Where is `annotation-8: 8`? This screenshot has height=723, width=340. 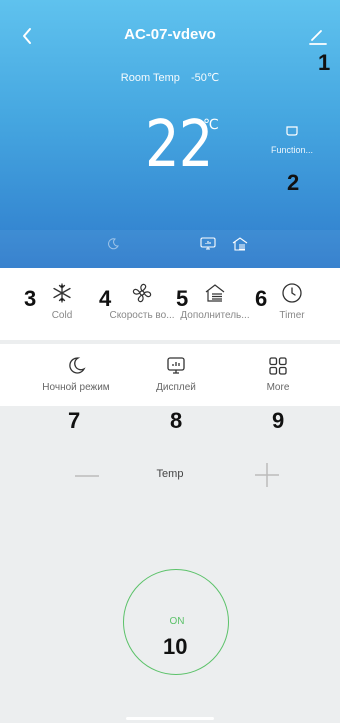 annotation-8: 8 is located at coordinates (176, 420).